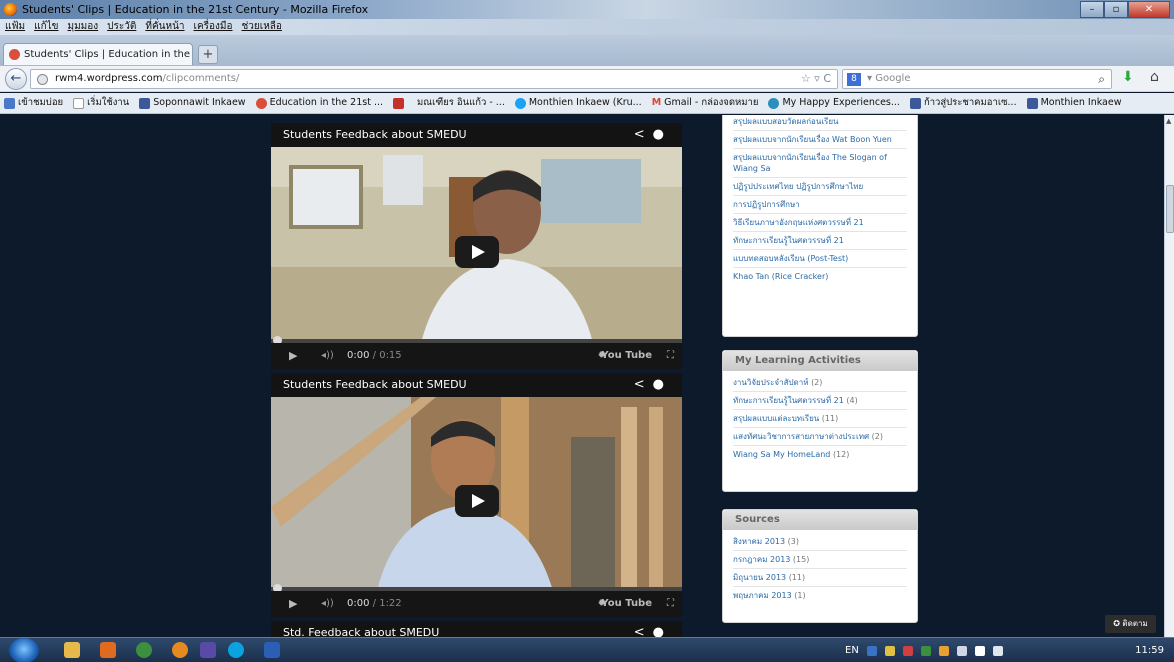 The image size is (1174, 662). What do you see at coordinates (400, 103) in the screenshot?
I see `bookmark-item` at bounding box center [400, 103].